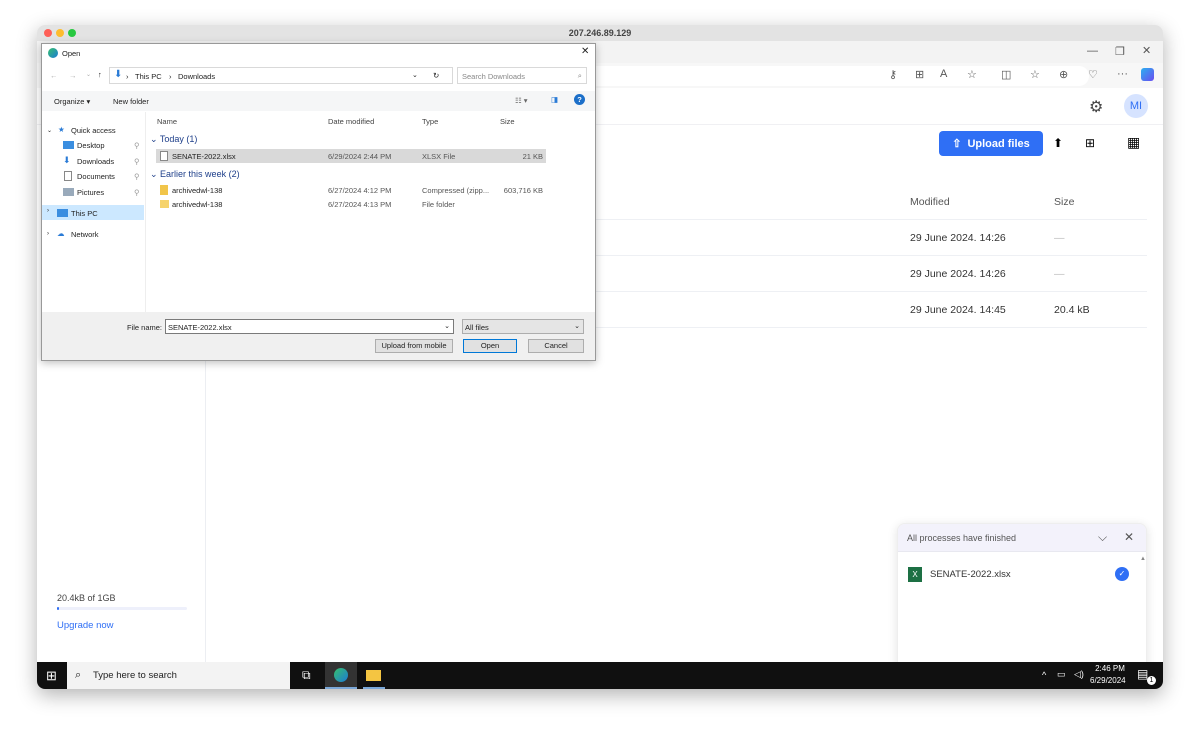 The width and height of the screenshot is (1200, 738). What do you see at coordinates (1122, 74) in the screenshot?
I see `more-icon: ···` at bounding box center [1122, 74].